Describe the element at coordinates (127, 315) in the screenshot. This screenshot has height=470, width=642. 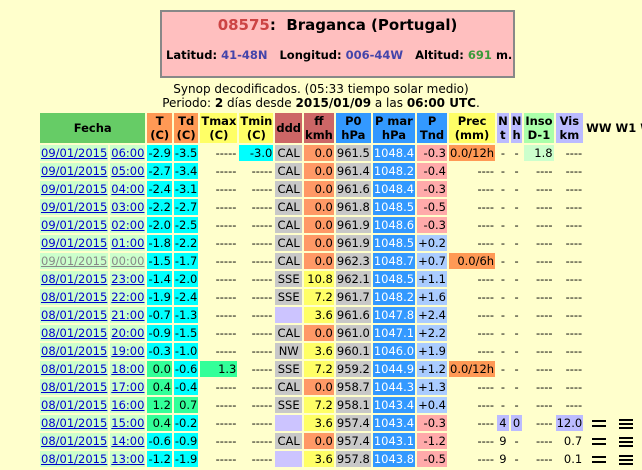
I see `time-link: 21:00` at that location.